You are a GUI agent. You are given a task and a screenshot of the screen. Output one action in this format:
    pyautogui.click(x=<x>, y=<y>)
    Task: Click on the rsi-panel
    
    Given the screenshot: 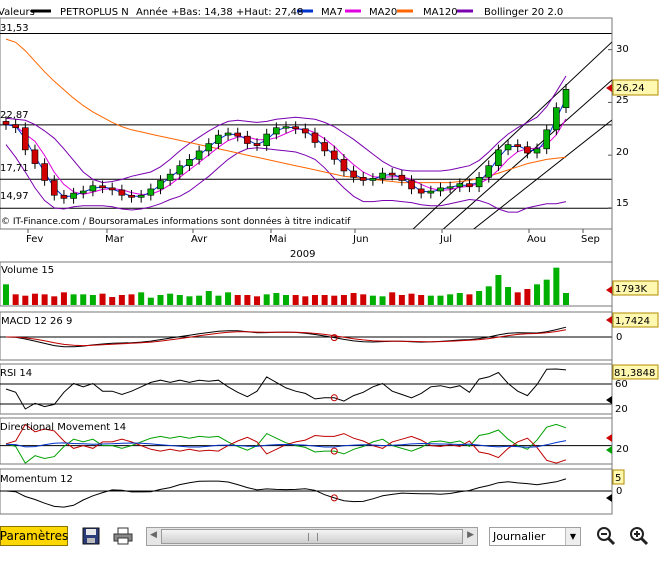 What is the action you would take?
    pyautogui.click(x=306, y=389)
    